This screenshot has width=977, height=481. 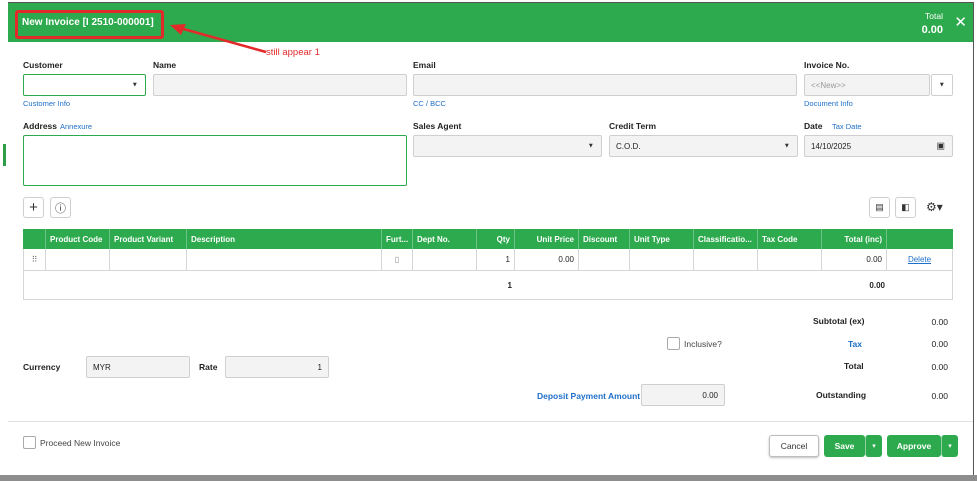 I want to click on col-product-variant: Product Variant, so click(x=148, y=239).